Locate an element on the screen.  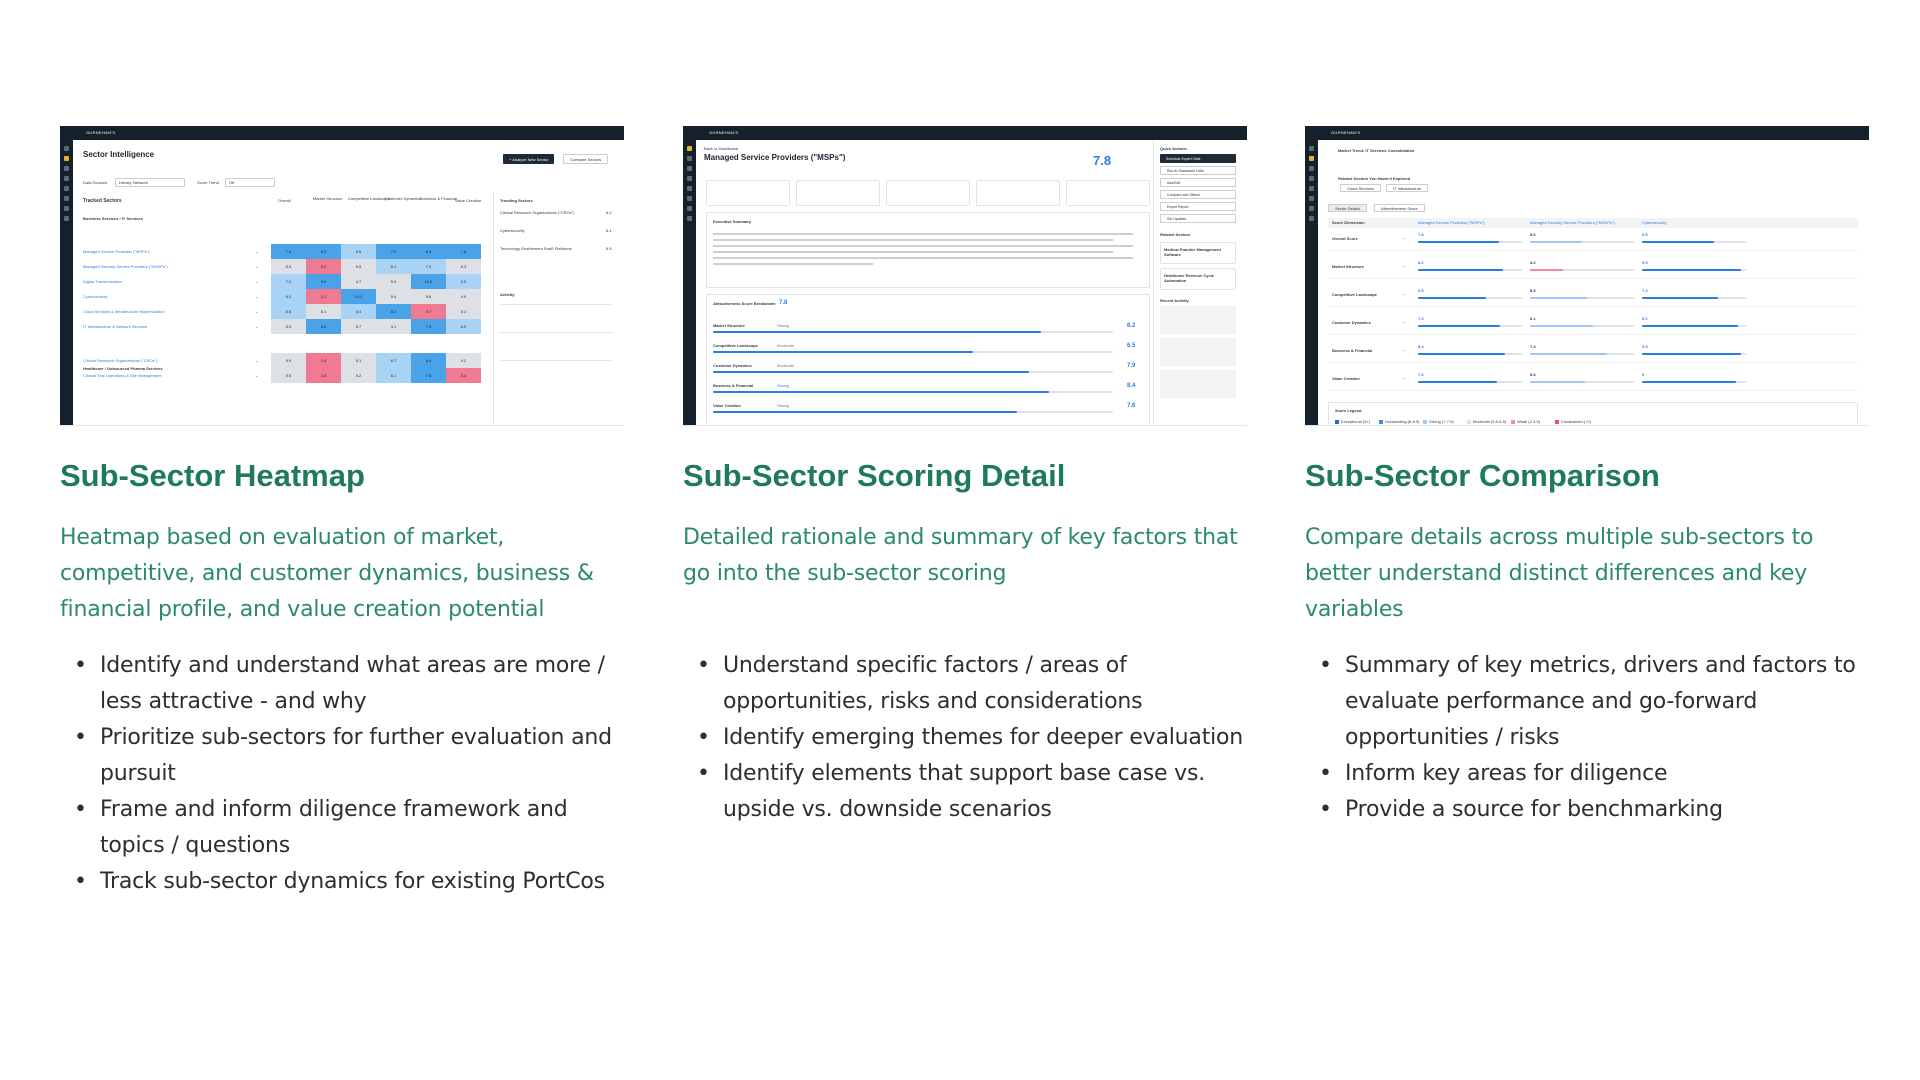
related-card: Medical Practice Management Software is located at coordinates (1198, 253).